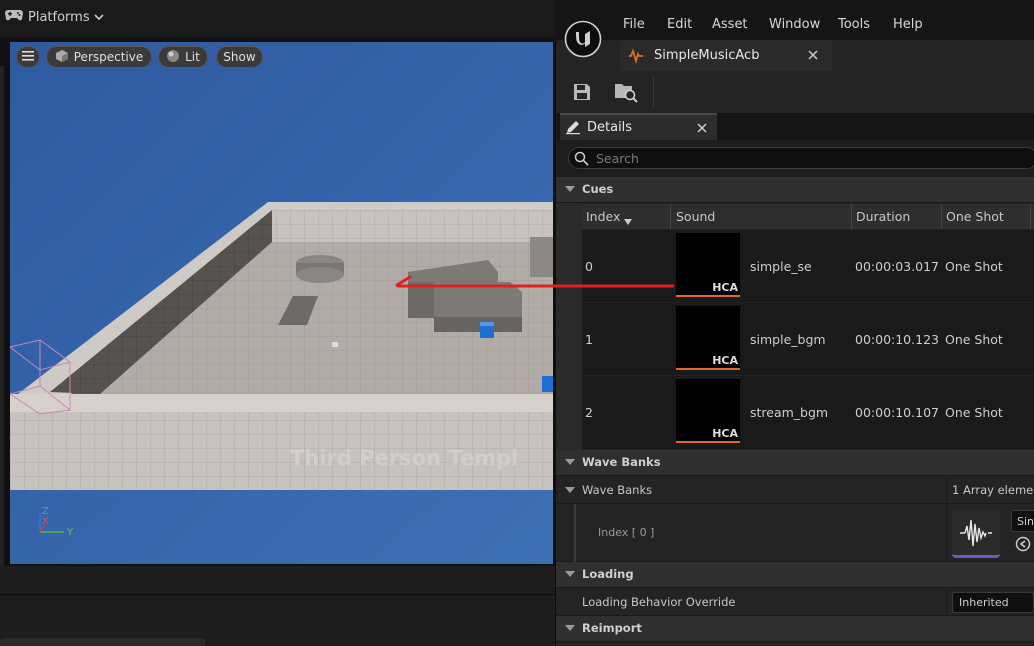  What do you see at coordinates (788, 339) in the screenshot?
I see `cue-name: simple_bgm` at bounding box center [788, 339].